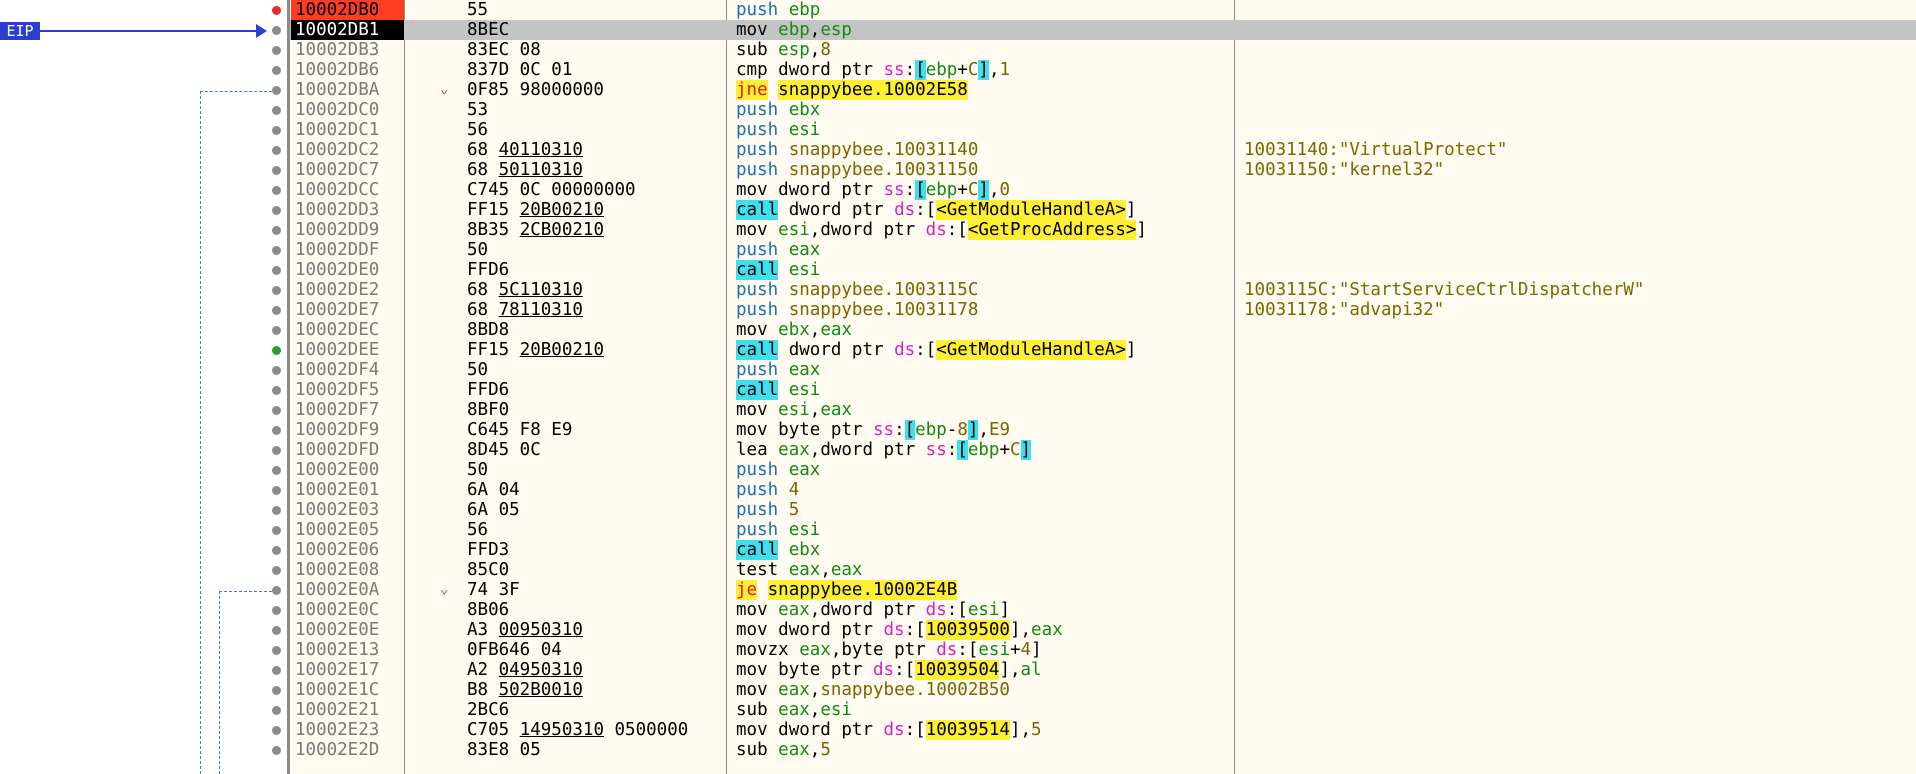  Describe the element at coordinates (889, 650) in the screenshot. I see `instruction-disassembly: movzx eax,byte ptr ds:[esi+4]` at that location.